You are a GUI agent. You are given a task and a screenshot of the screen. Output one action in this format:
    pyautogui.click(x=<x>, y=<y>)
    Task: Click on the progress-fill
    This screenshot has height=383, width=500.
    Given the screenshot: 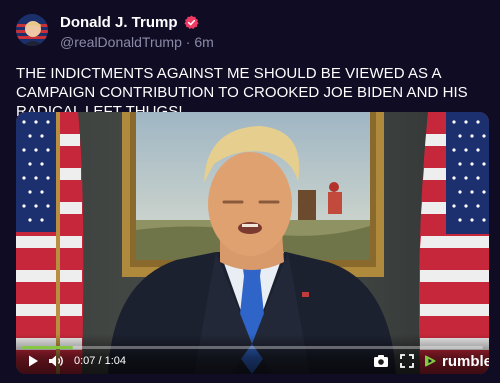 What is the action you would take?
    pyautogui.click(x=47, y=347)
    